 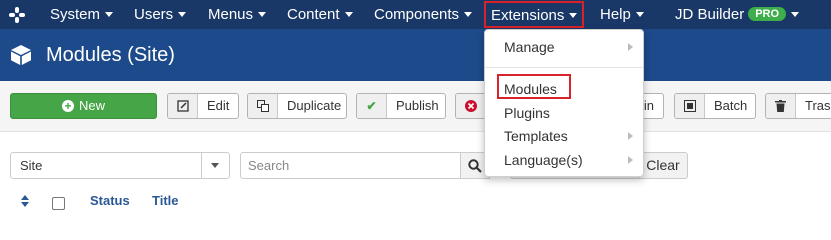 I want to click on copy-icon, so click(x=263, y=106).